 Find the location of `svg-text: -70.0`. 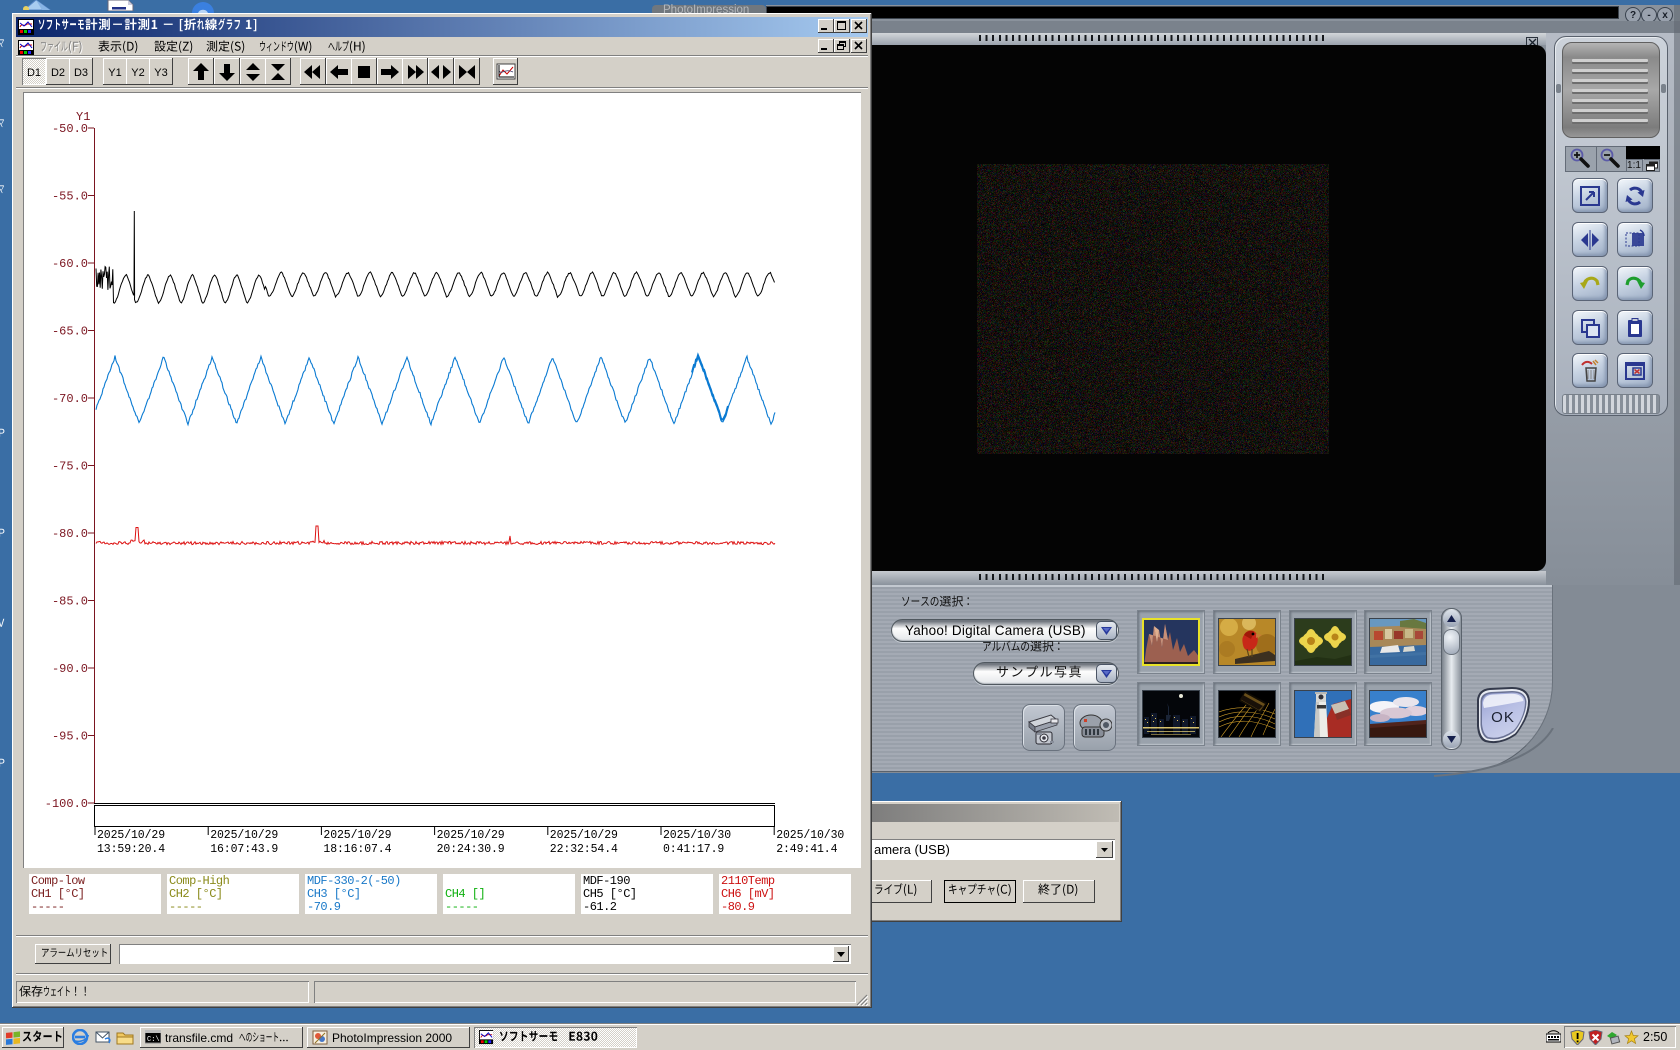

svg-text: -70.0 is located at coordinates (70, 399).